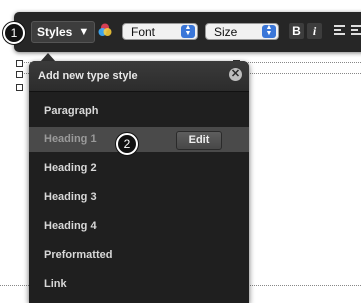  What do you see at coordinates (55, 284) in the screenshot?
I see `menu-item-label: Link` at bounding box center [55, 284].